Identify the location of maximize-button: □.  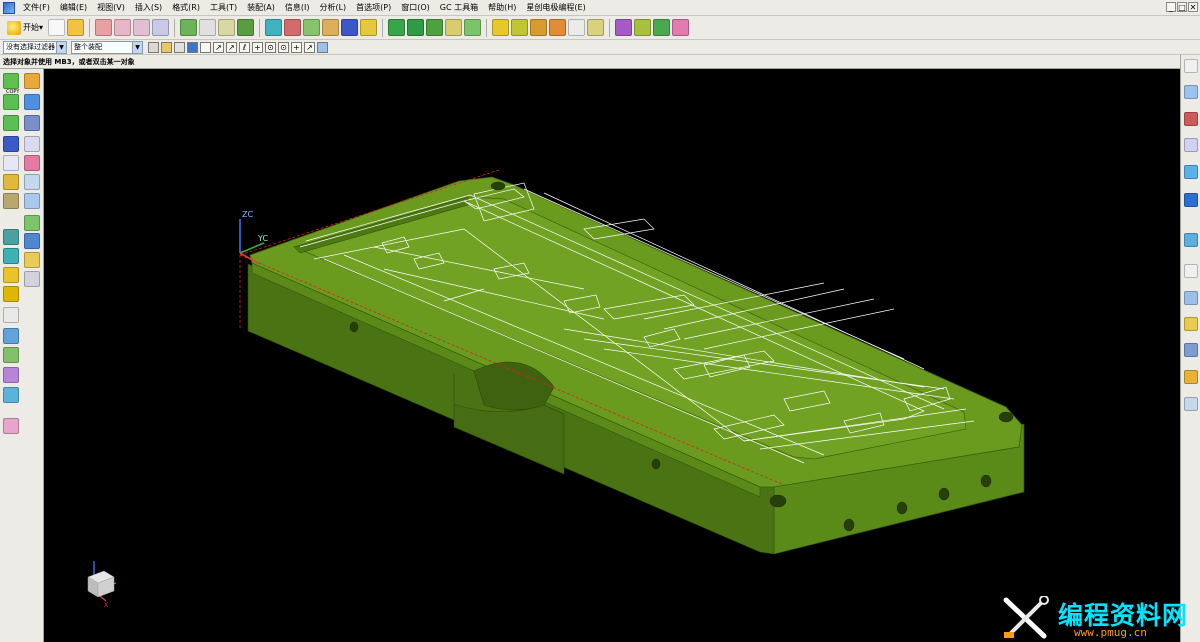
(1182, 7).